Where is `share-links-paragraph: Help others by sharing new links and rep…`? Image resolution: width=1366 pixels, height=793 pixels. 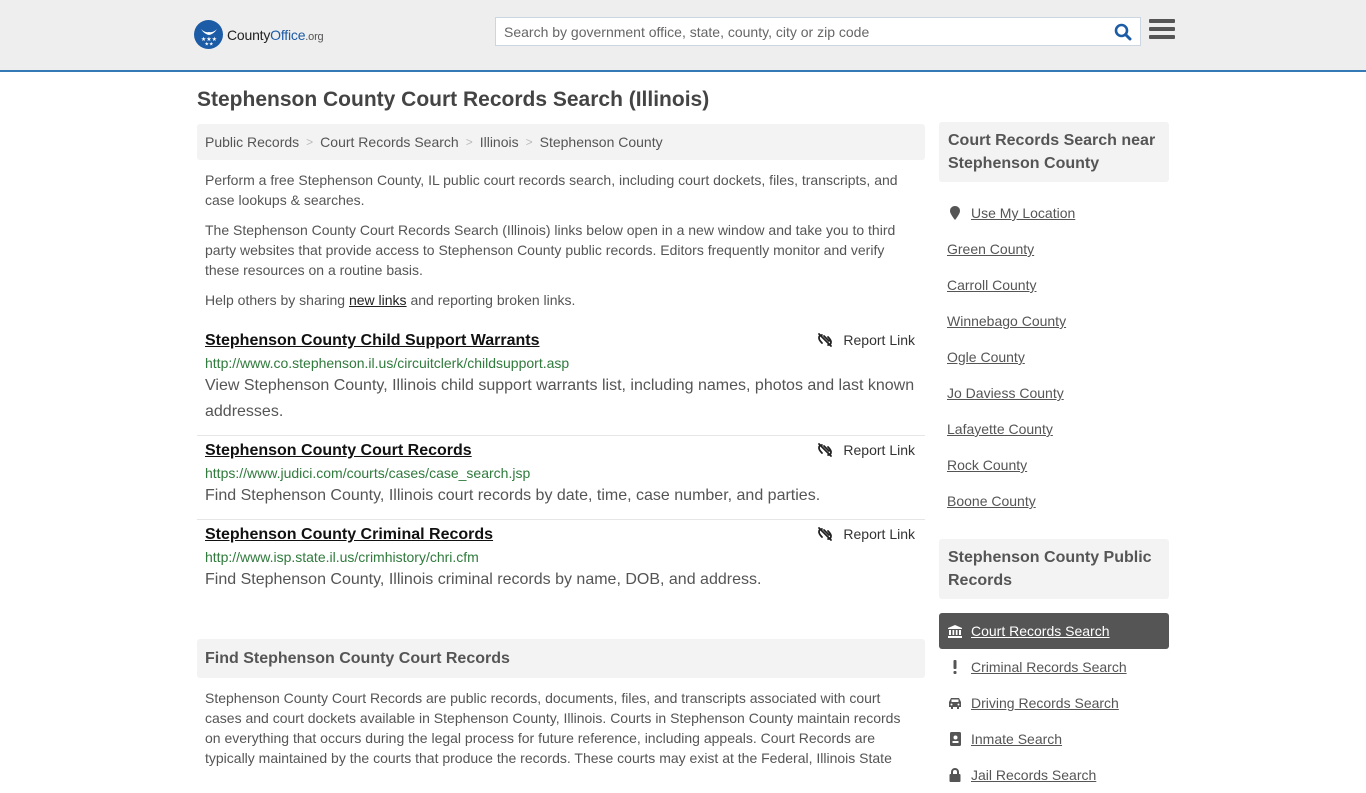 share-links-paragraph: Help others by sharing new links and rep… is located at coordinates (561, 300).